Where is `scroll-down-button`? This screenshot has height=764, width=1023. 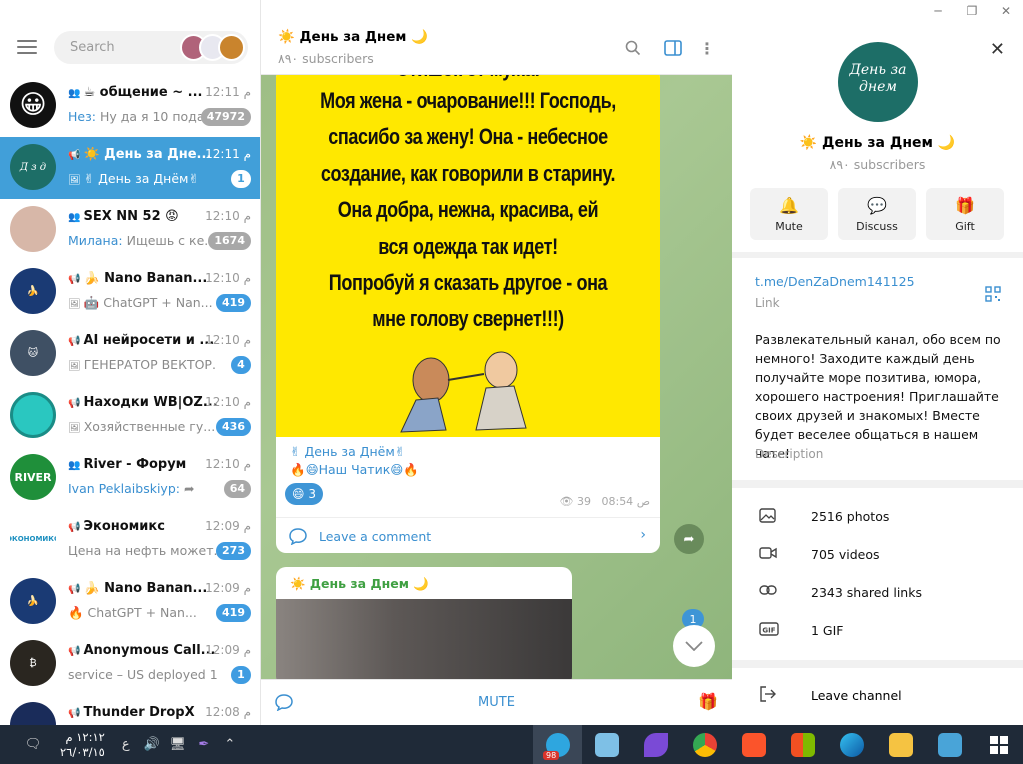
scroll-down-button is located at coordinates (694, 646).